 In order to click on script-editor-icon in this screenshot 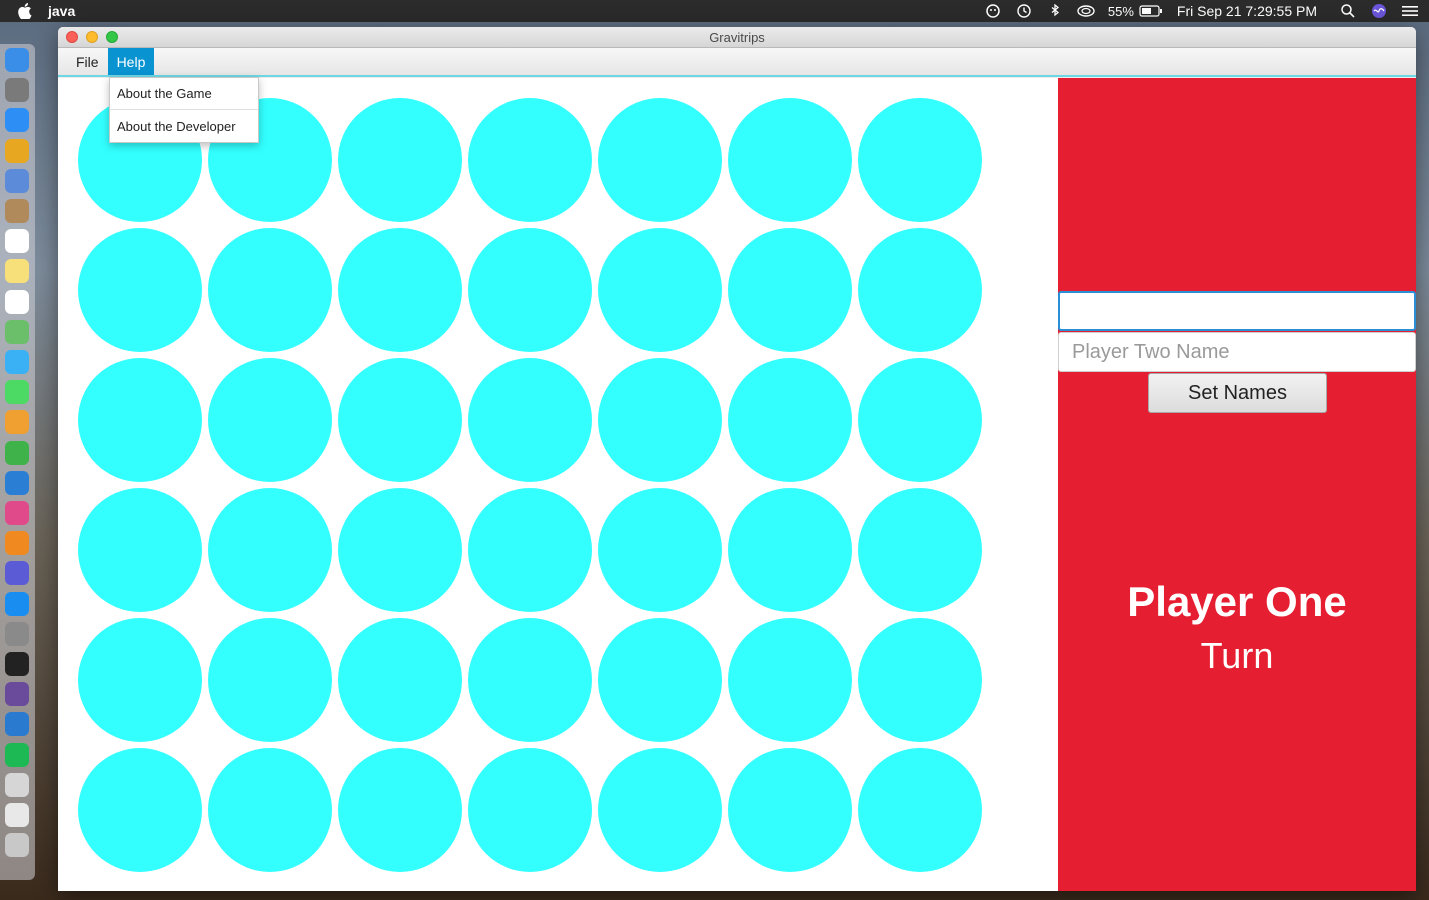, I will do `click(17, 784)`.